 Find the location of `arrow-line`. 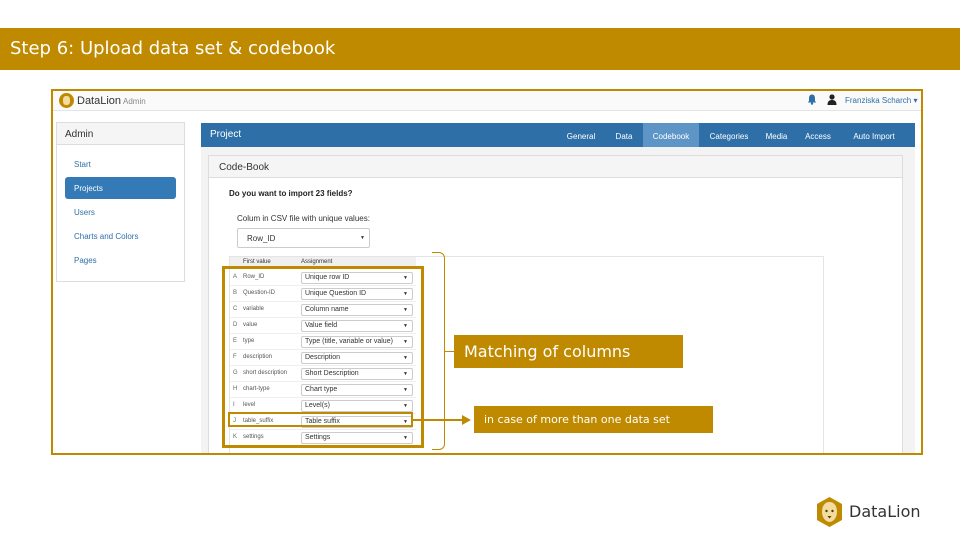

arrow-line is located at coordinates (438, 420).